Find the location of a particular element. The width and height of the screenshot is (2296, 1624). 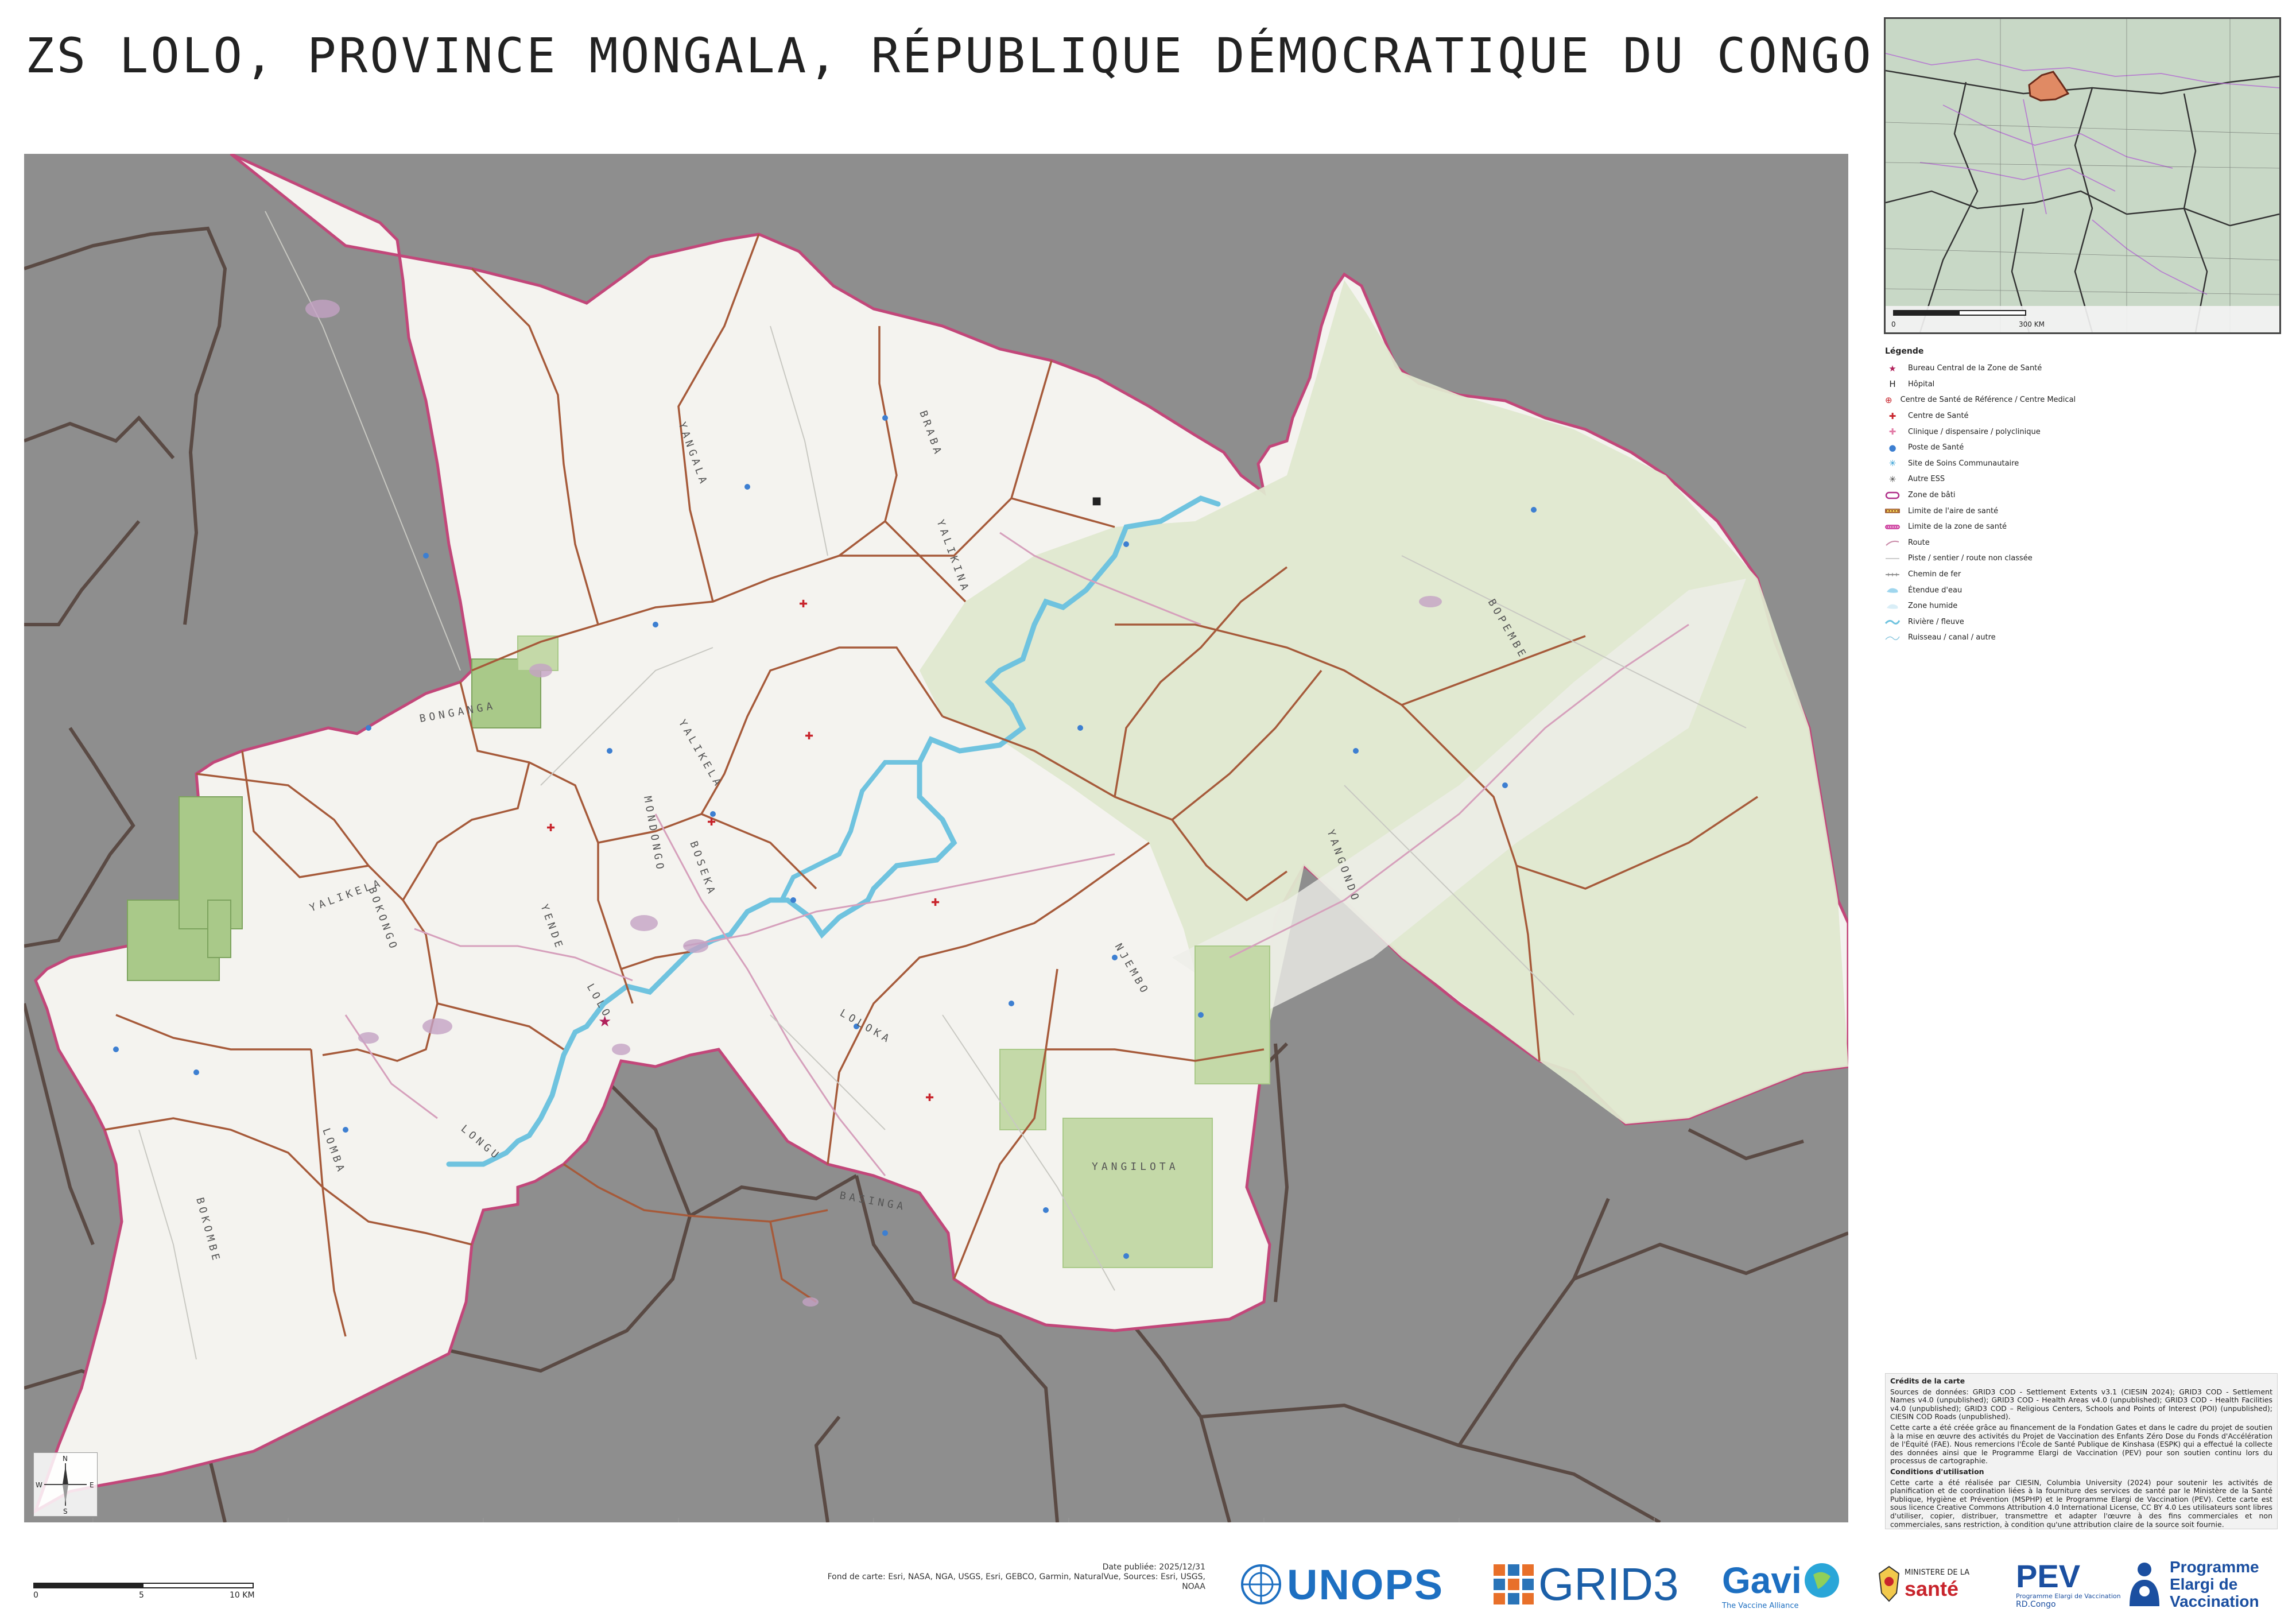

drc-coat-of-arms-icon is located at coordinates (1889, 1583).